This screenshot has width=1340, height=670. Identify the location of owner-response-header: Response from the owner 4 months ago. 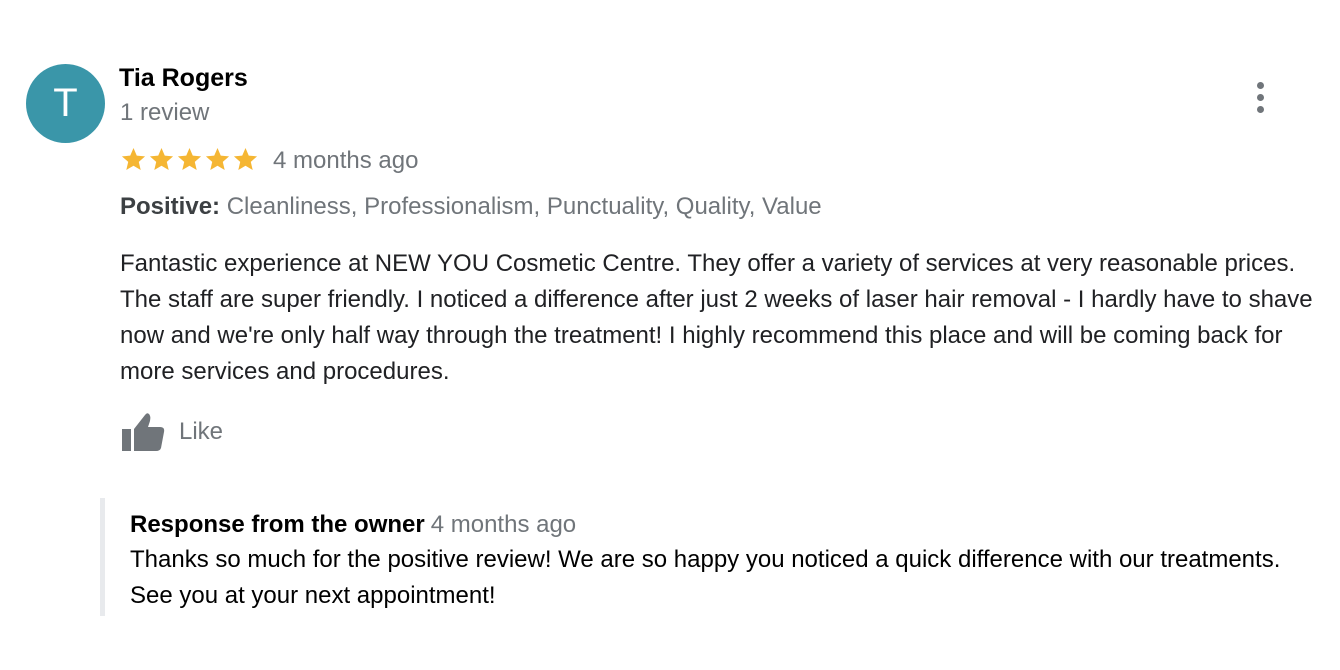
(353, 525).